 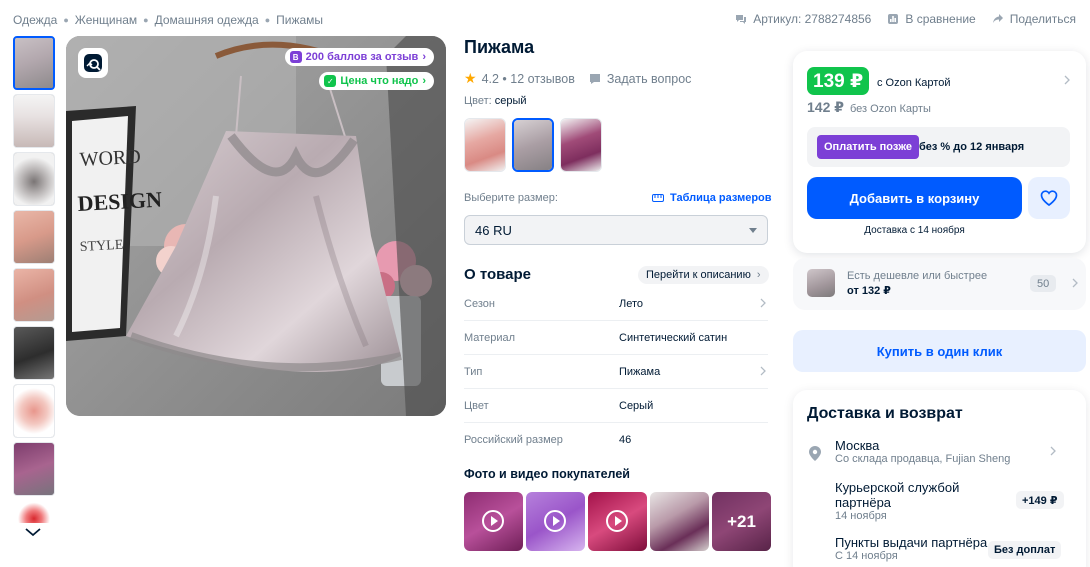 I want to click on good-price-pill: ✓ Цена что надо ›, so click(x=376, y=81).